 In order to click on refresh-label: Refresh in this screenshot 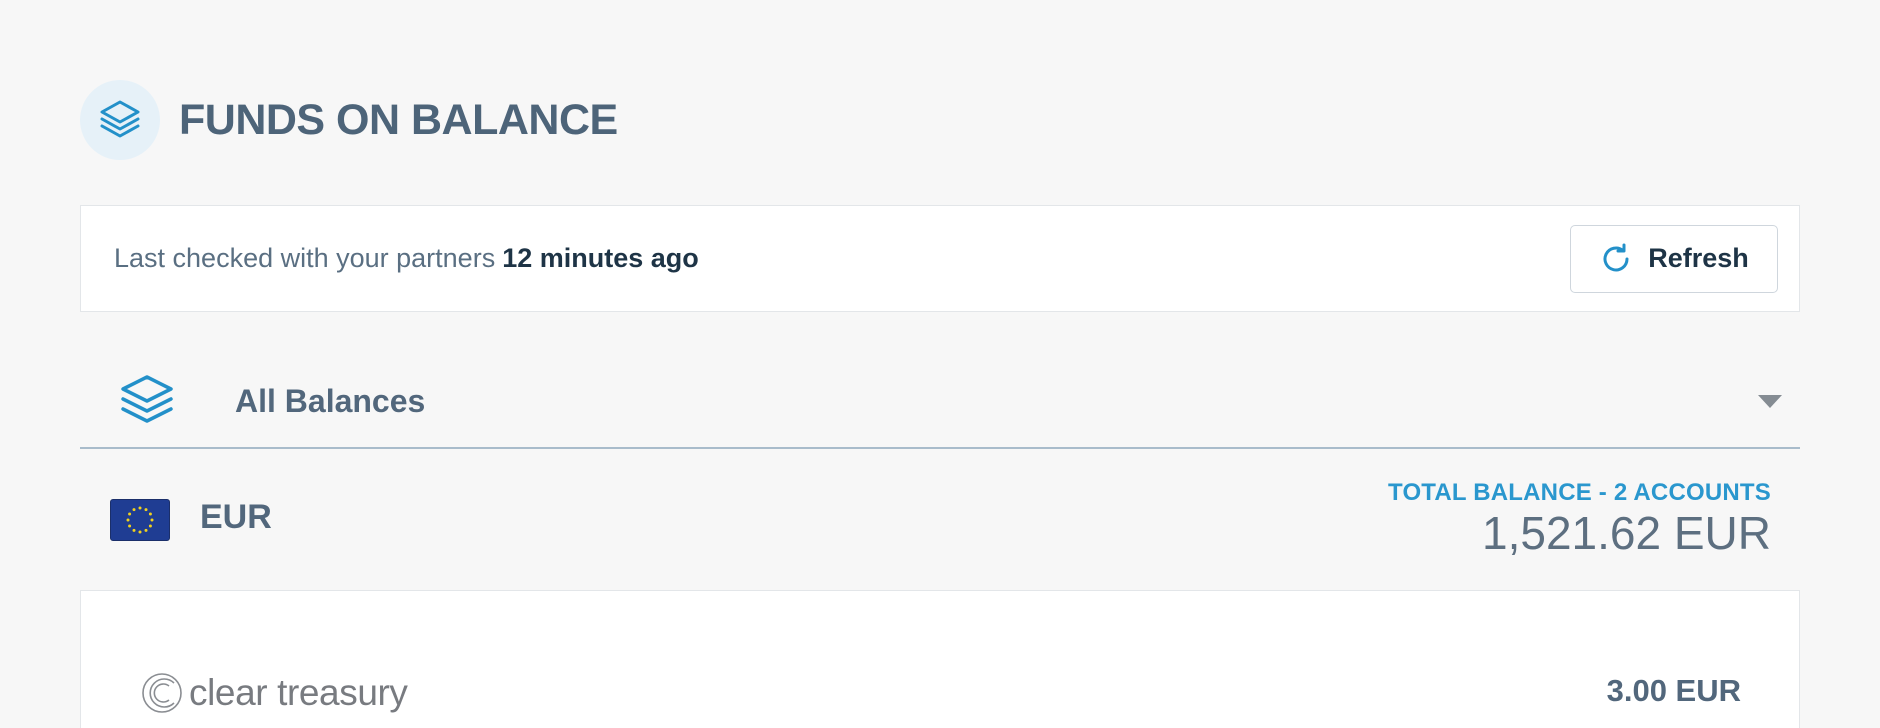, I will do `click(1698, 258)`.